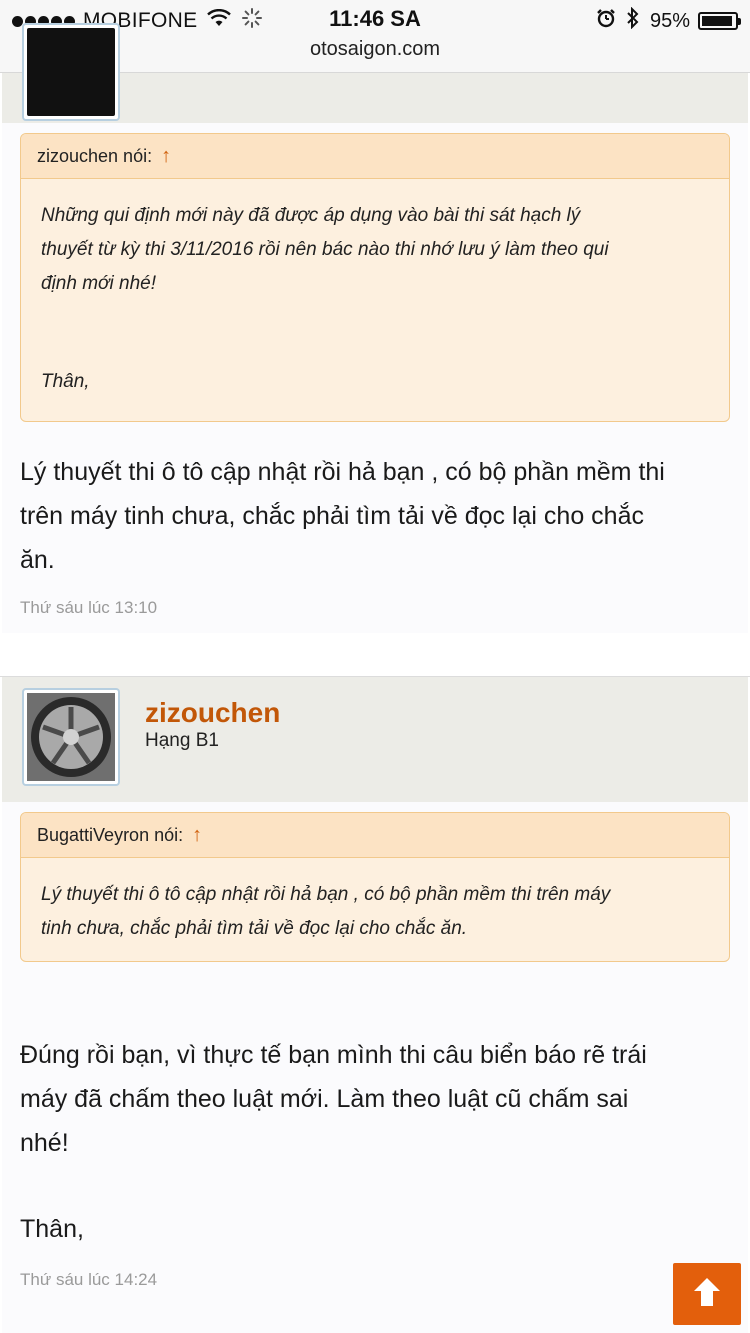 This screenshot has width=750, height=1333. I want to click on wheel-avatar-image, so click(71, 737).